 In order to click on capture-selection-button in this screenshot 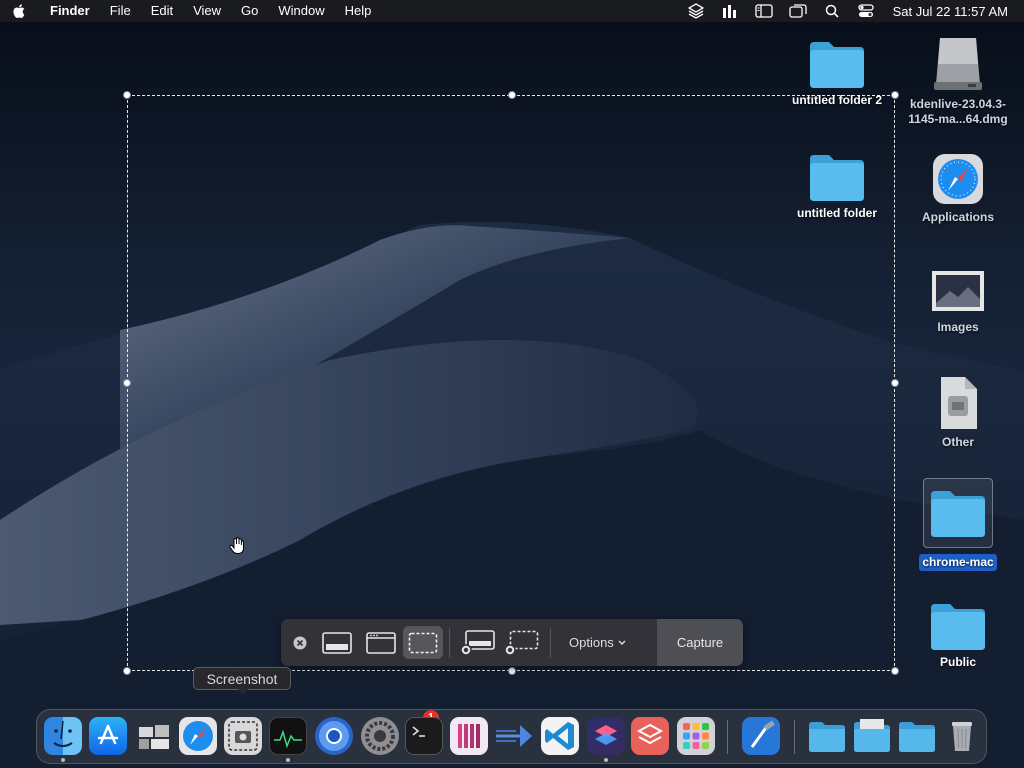, I will do `click(423, 642)`.